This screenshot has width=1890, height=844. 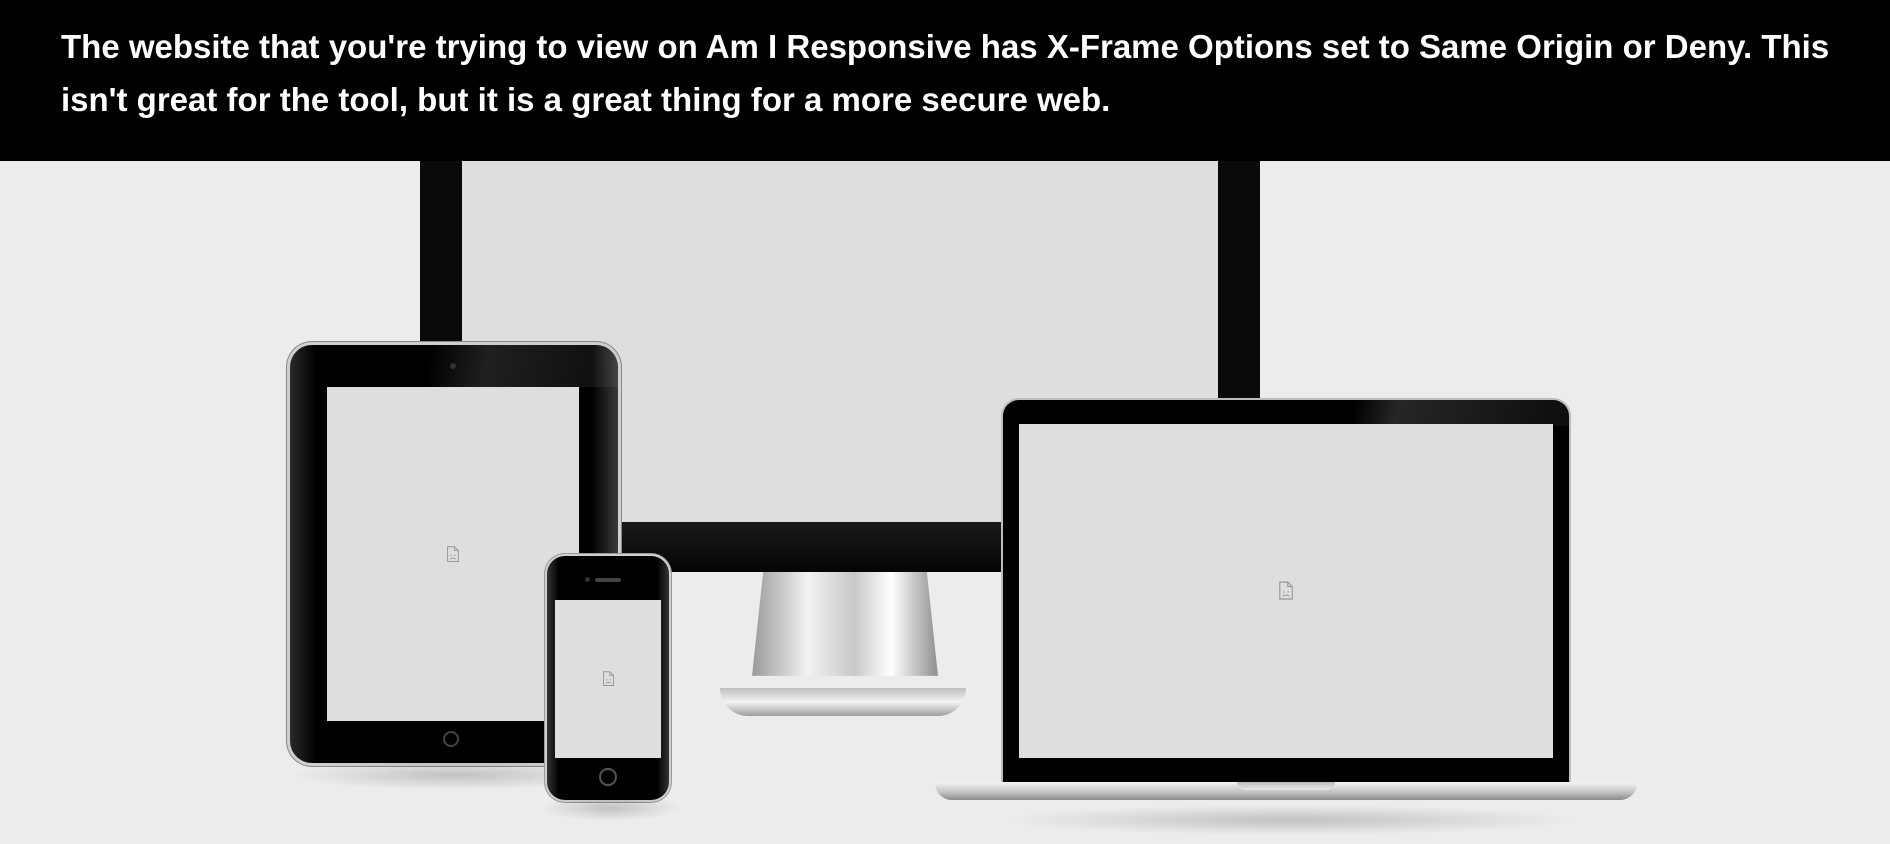 I want to click on tablet-camera, so click(x=453, y=366).